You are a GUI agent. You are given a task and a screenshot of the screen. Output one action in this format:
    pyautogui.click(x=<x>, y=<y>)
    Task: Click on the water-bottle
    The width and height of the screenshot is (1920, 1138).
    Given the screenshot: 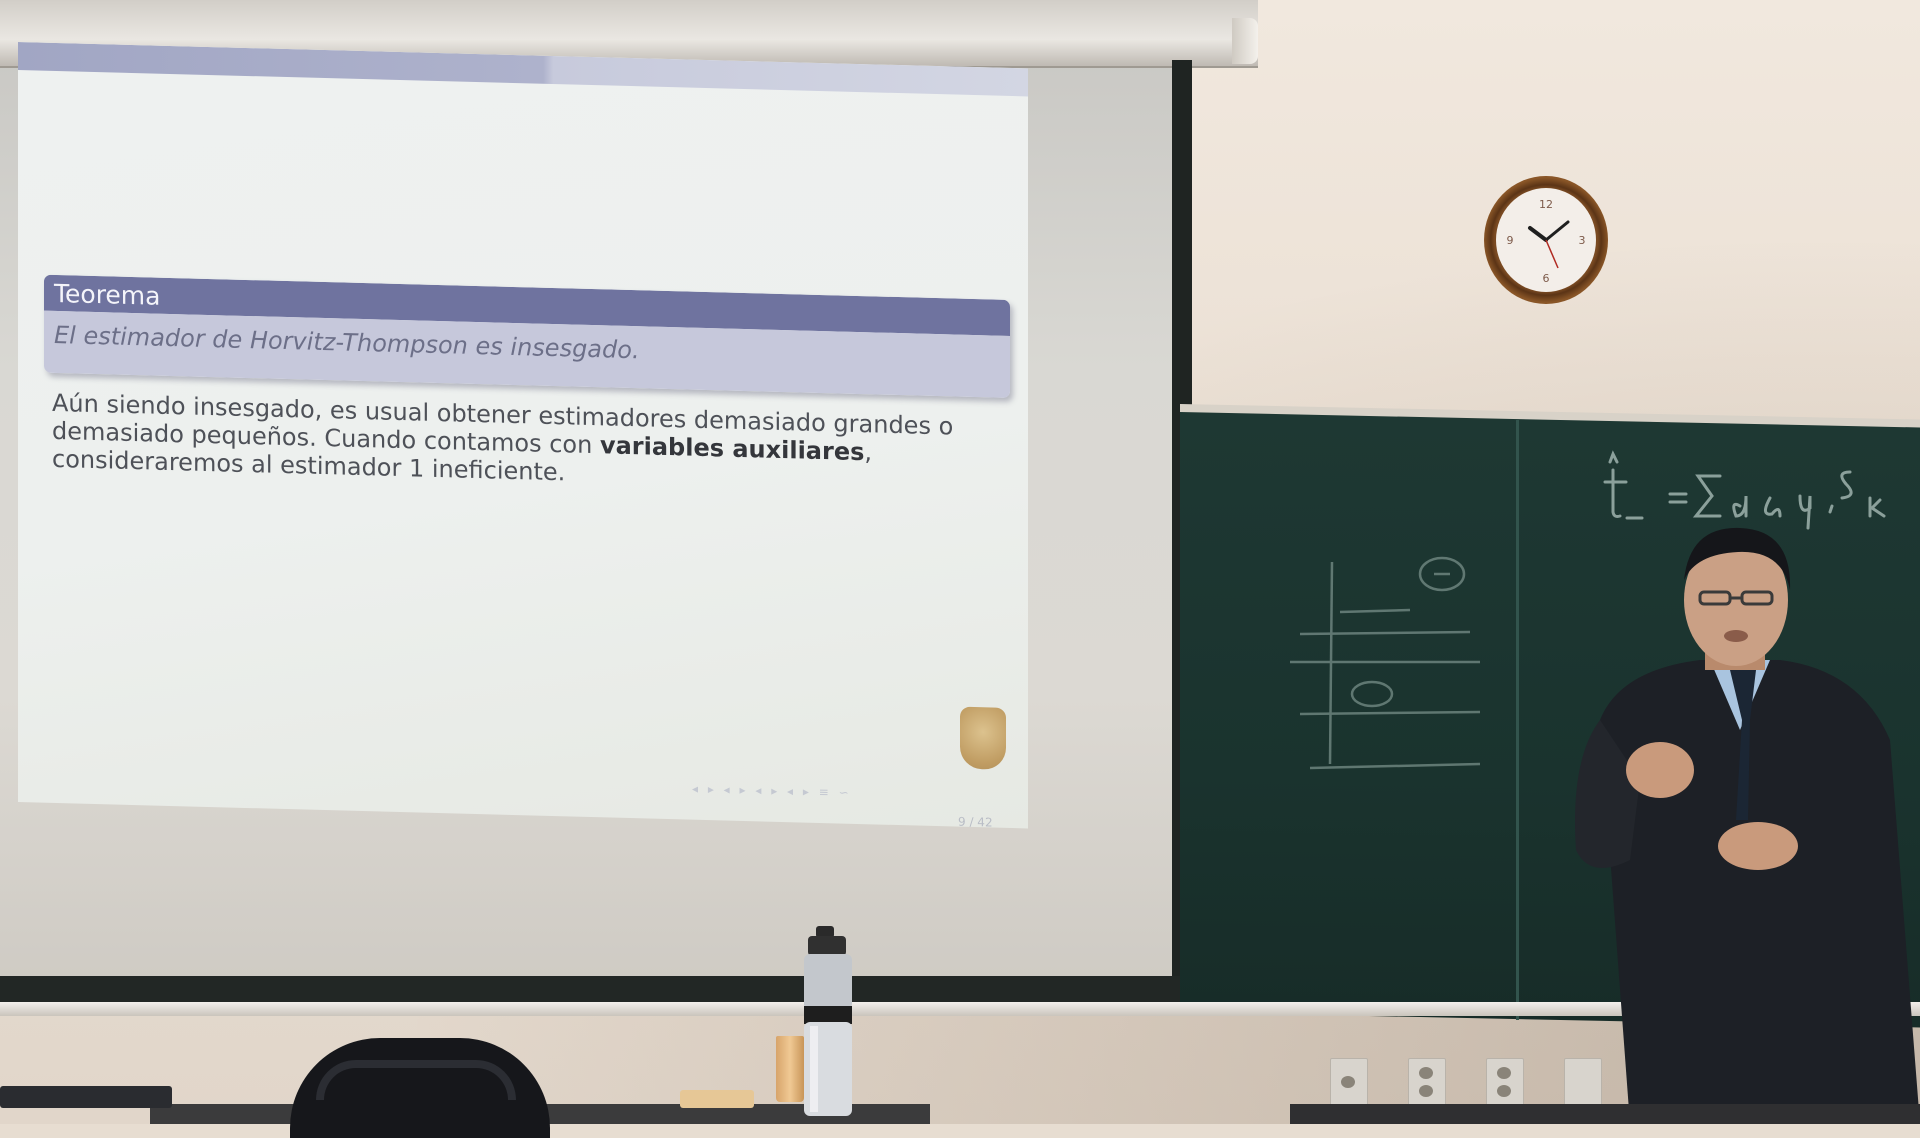 What is the action you would take?
    pyautogui.click(x=828, y=1021)
    